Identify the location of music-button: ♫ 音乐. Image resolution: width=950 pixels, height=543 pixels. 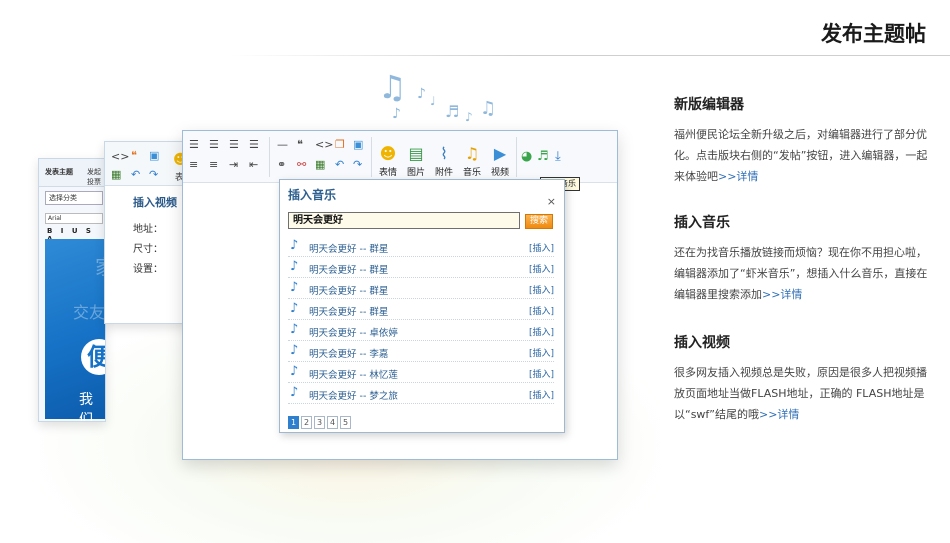
(472, 161).